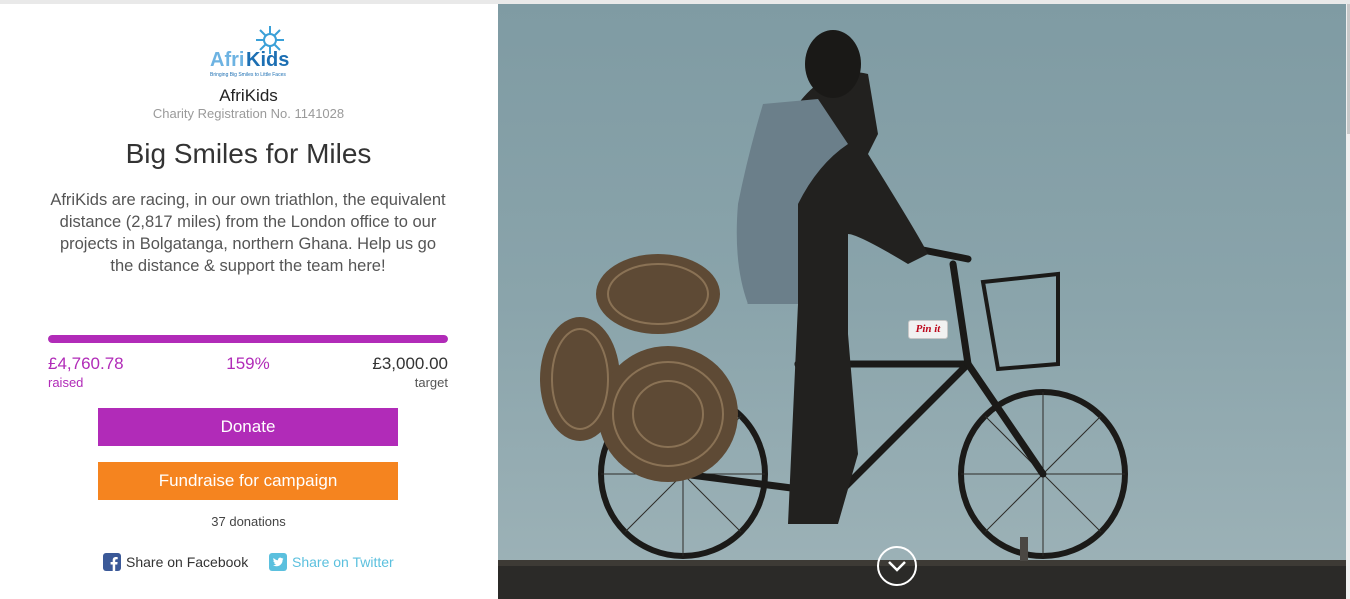  What do you see at coordinates (187, 562) in the screenshot?
I see `share-facebook-label: Share on Facebook` at bounding box center [187, 562].